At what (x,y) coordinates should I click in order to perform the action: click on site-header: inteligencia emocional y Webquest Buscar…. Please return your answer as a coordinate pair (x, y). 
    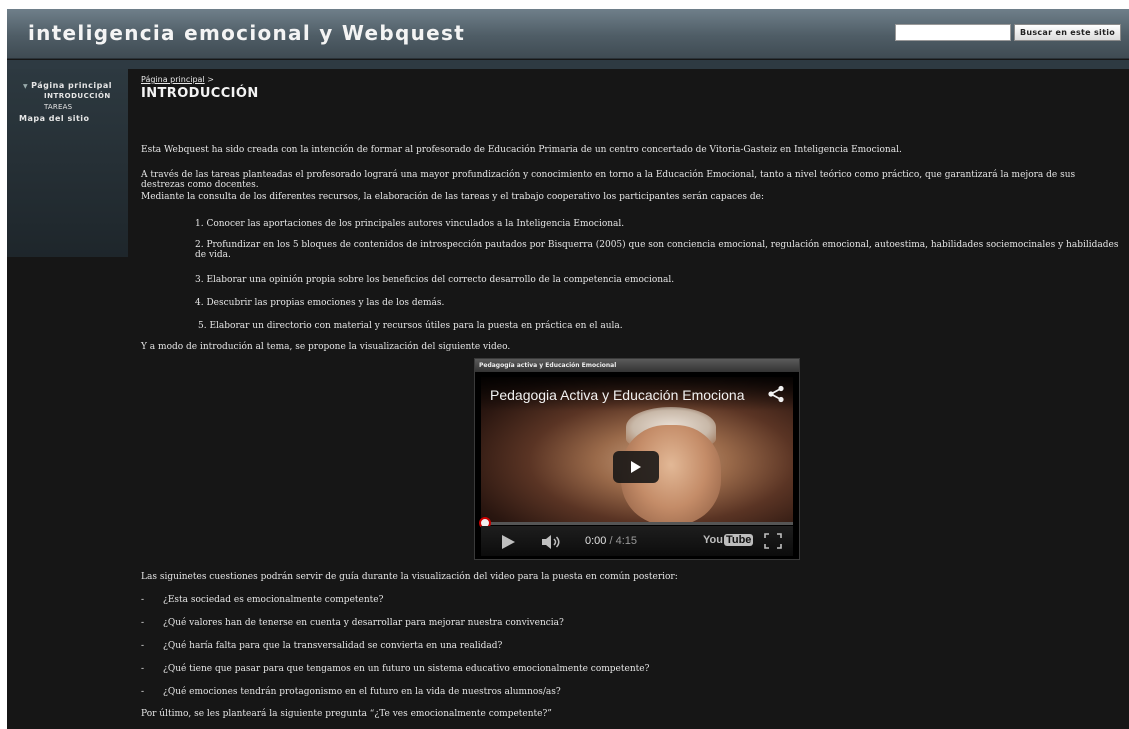
    Looking at the image, I should click on (568, 34).